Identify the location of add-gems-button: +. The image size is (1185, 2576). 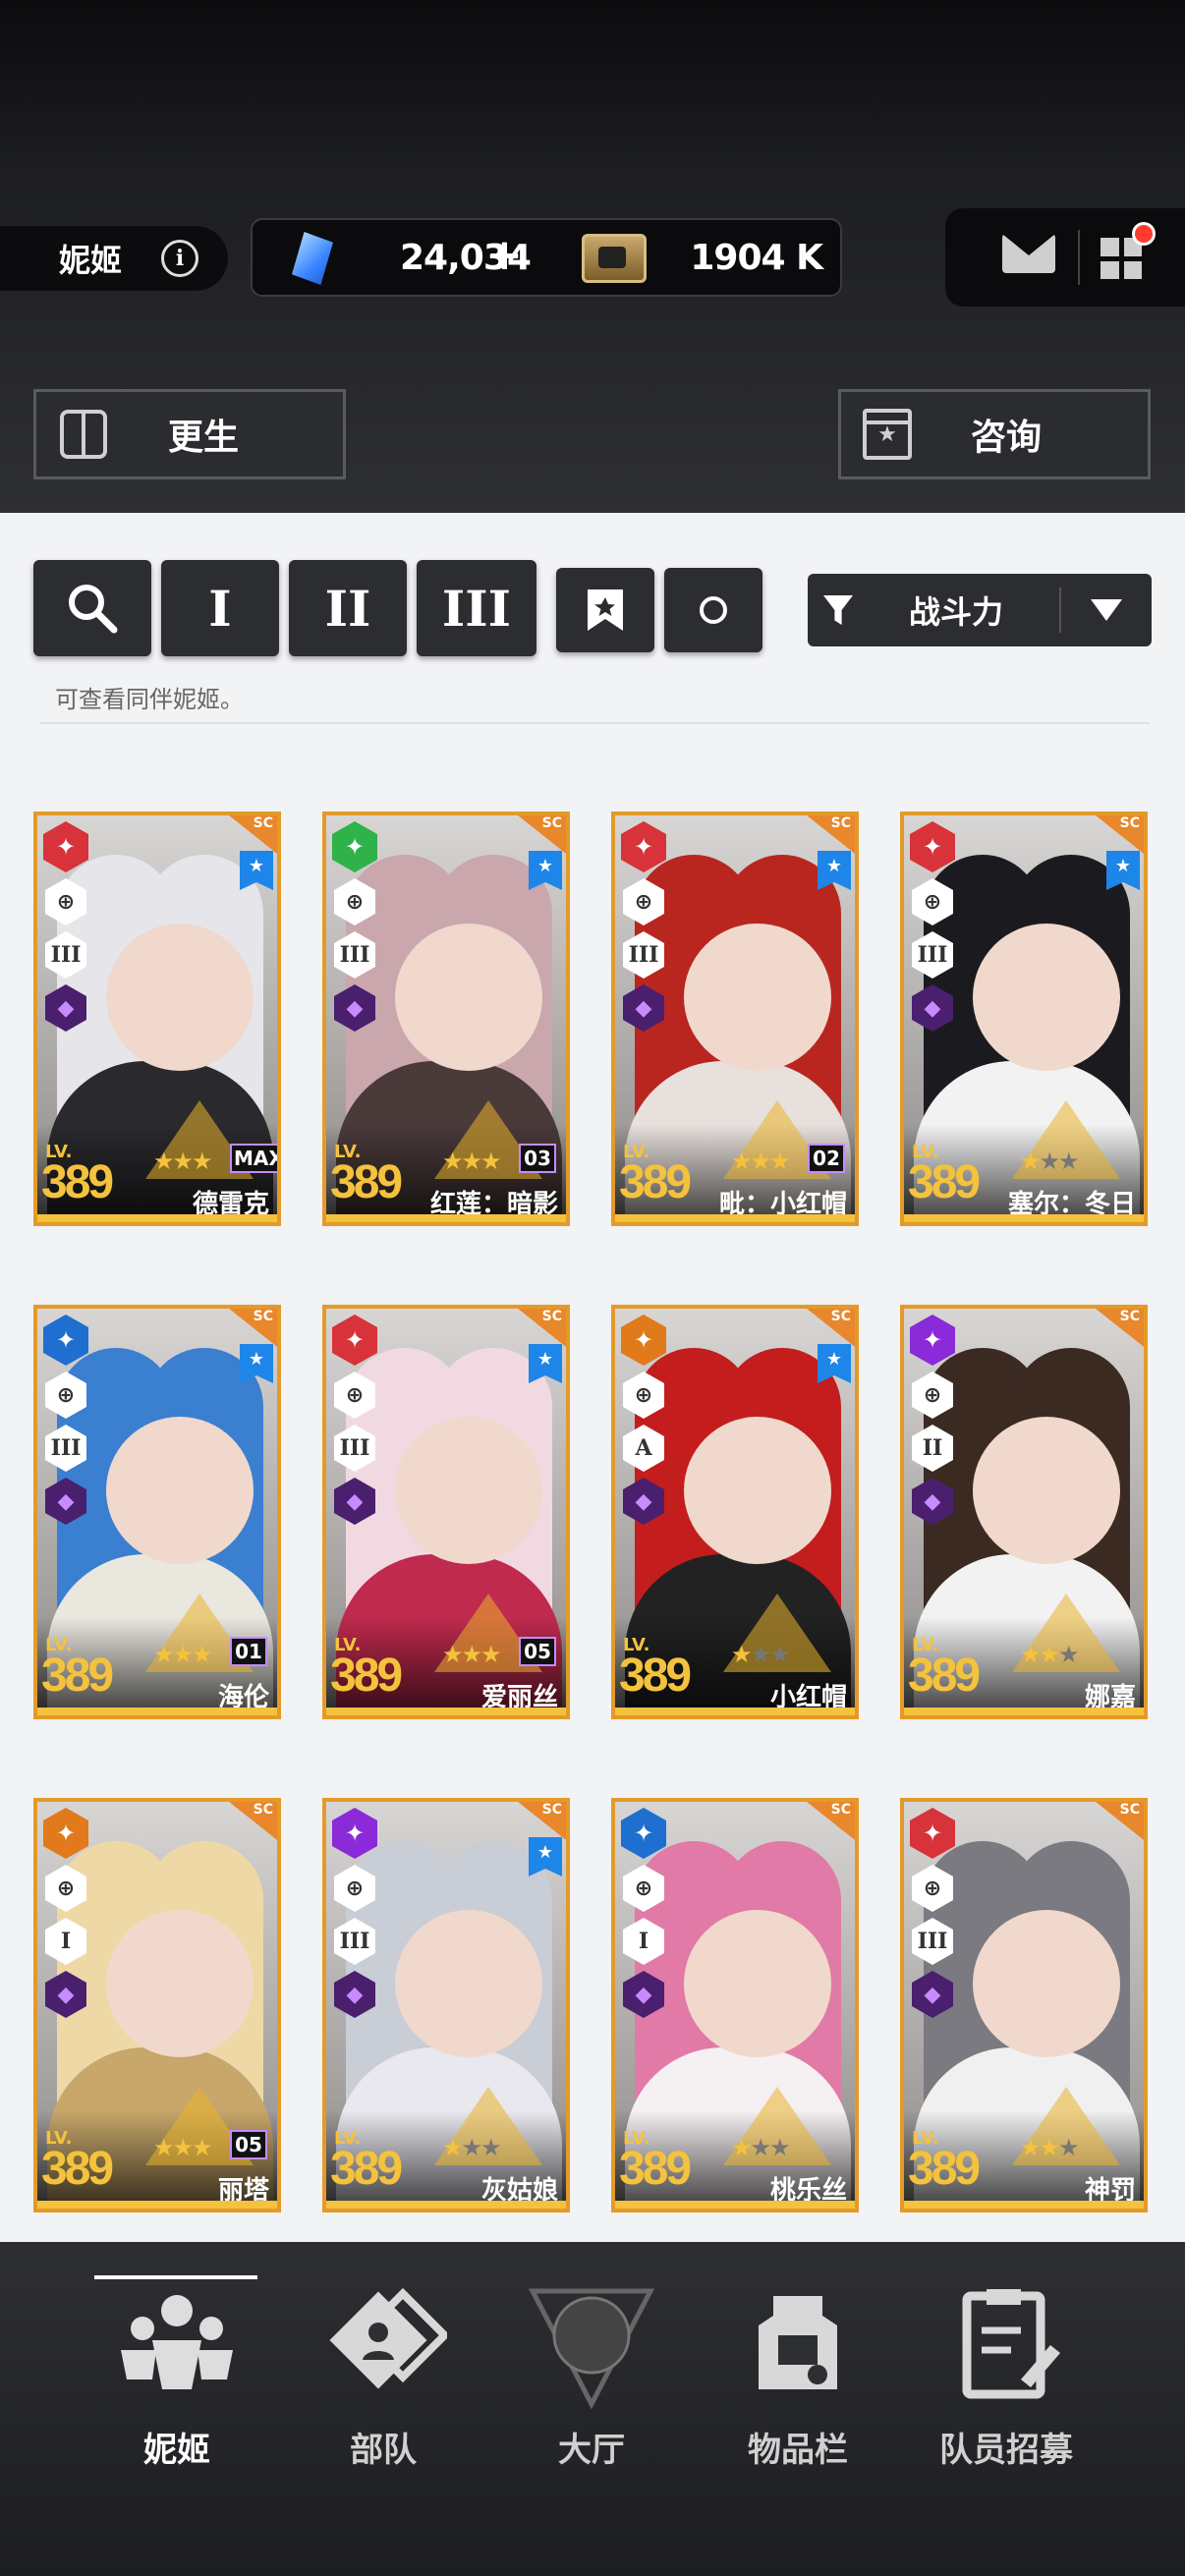
(505, 255).